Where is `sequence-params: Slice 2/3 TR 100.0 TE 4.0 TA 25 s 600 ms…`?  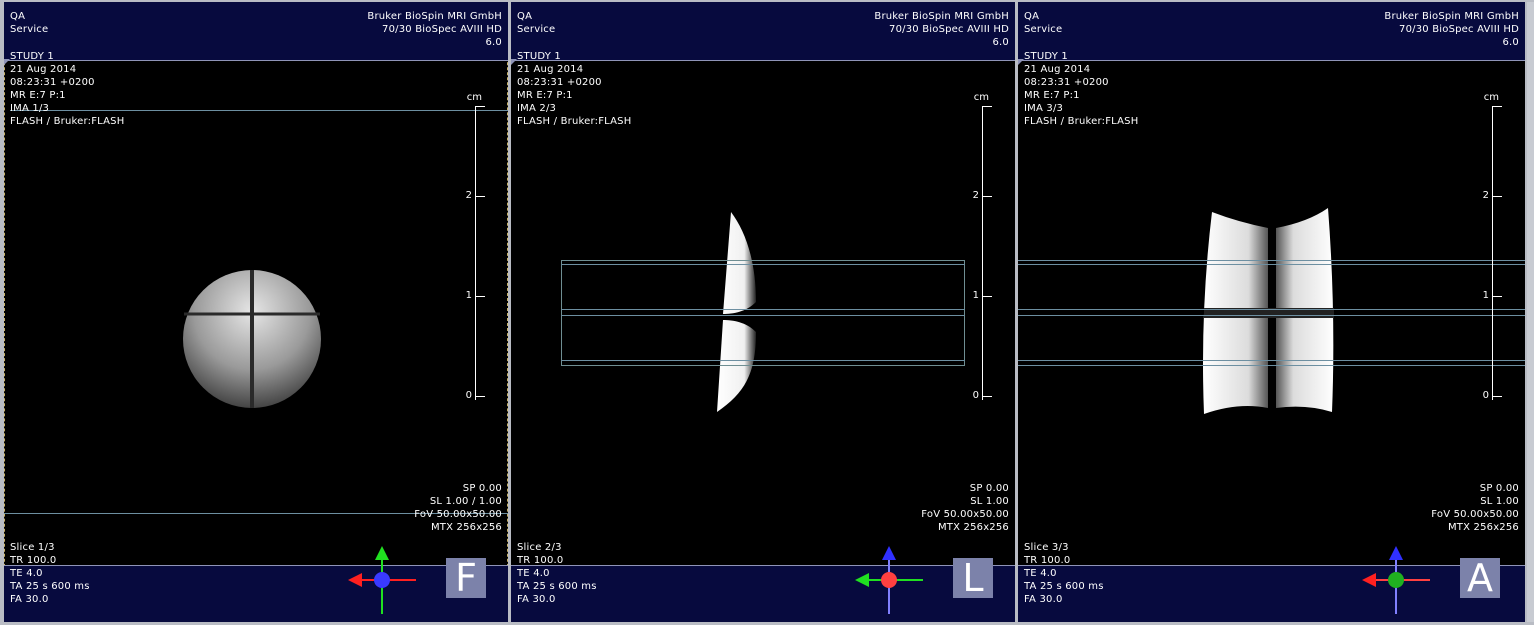 sequence-params: Slice 2/3 TR 100.0 TE 4.0 TA 25 s 600 ms… is located at coordinates (557, 573).